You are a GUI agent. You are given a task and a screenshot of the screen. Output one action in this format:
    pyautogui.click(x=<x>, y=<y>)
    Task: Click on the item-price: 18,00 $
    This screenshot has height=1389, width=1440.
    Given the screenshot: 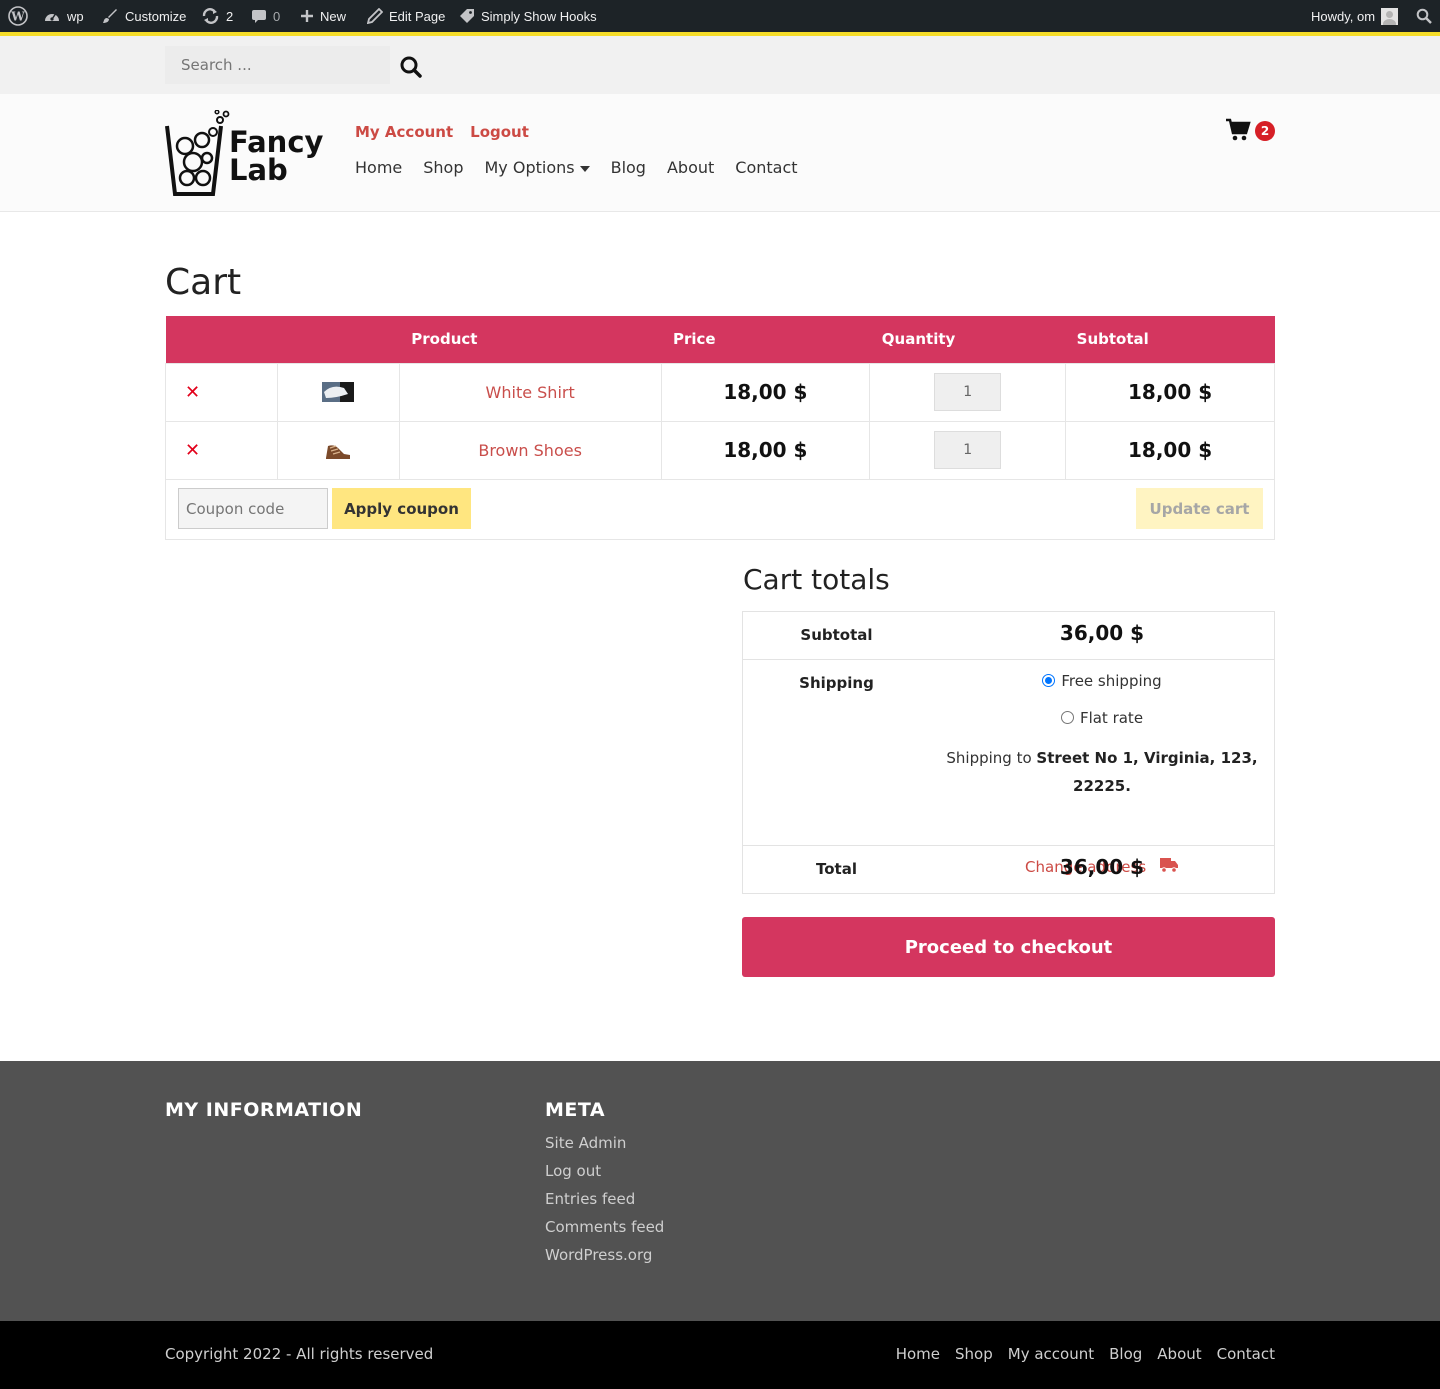 What is the action you would take?
    pyautogui.click(x=765, y=450)
    